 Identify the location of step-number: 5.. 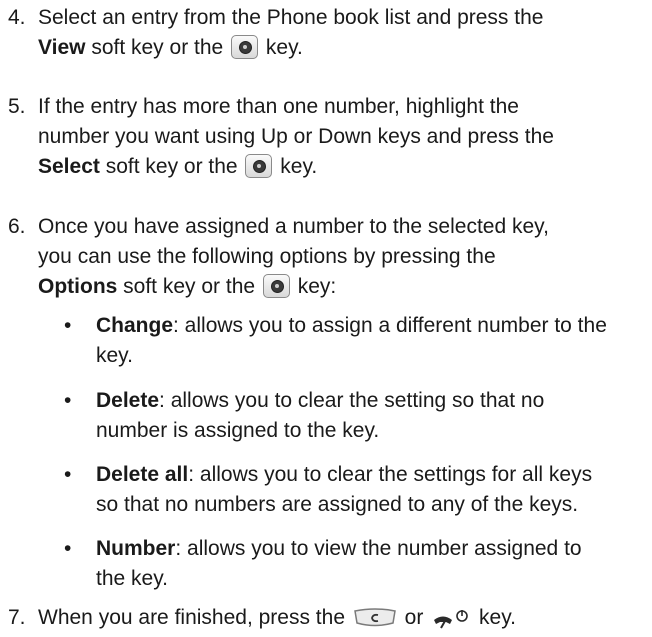
(17, 106).